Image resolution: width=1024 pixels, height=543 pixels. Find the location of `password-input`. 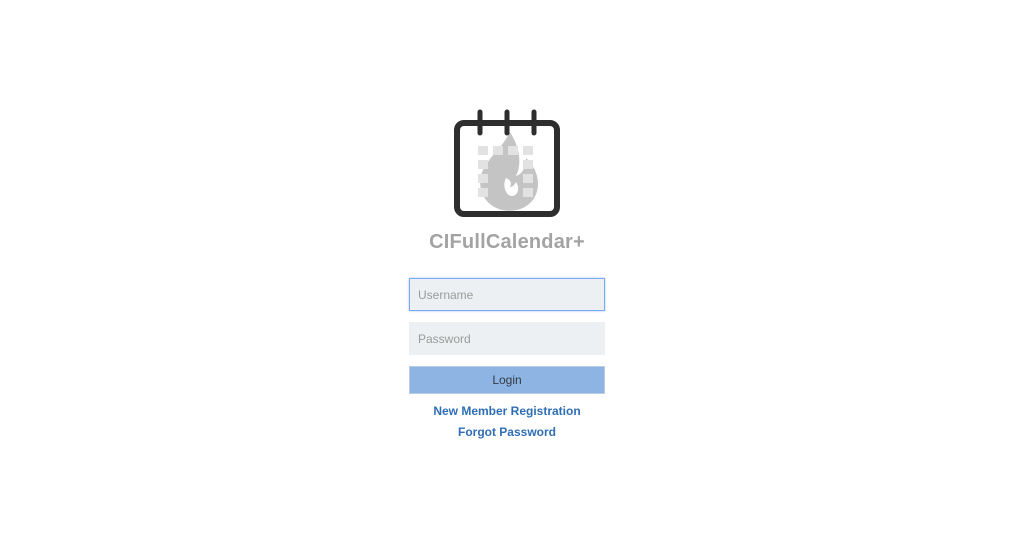

password-input is located at coordinates (507, 338).